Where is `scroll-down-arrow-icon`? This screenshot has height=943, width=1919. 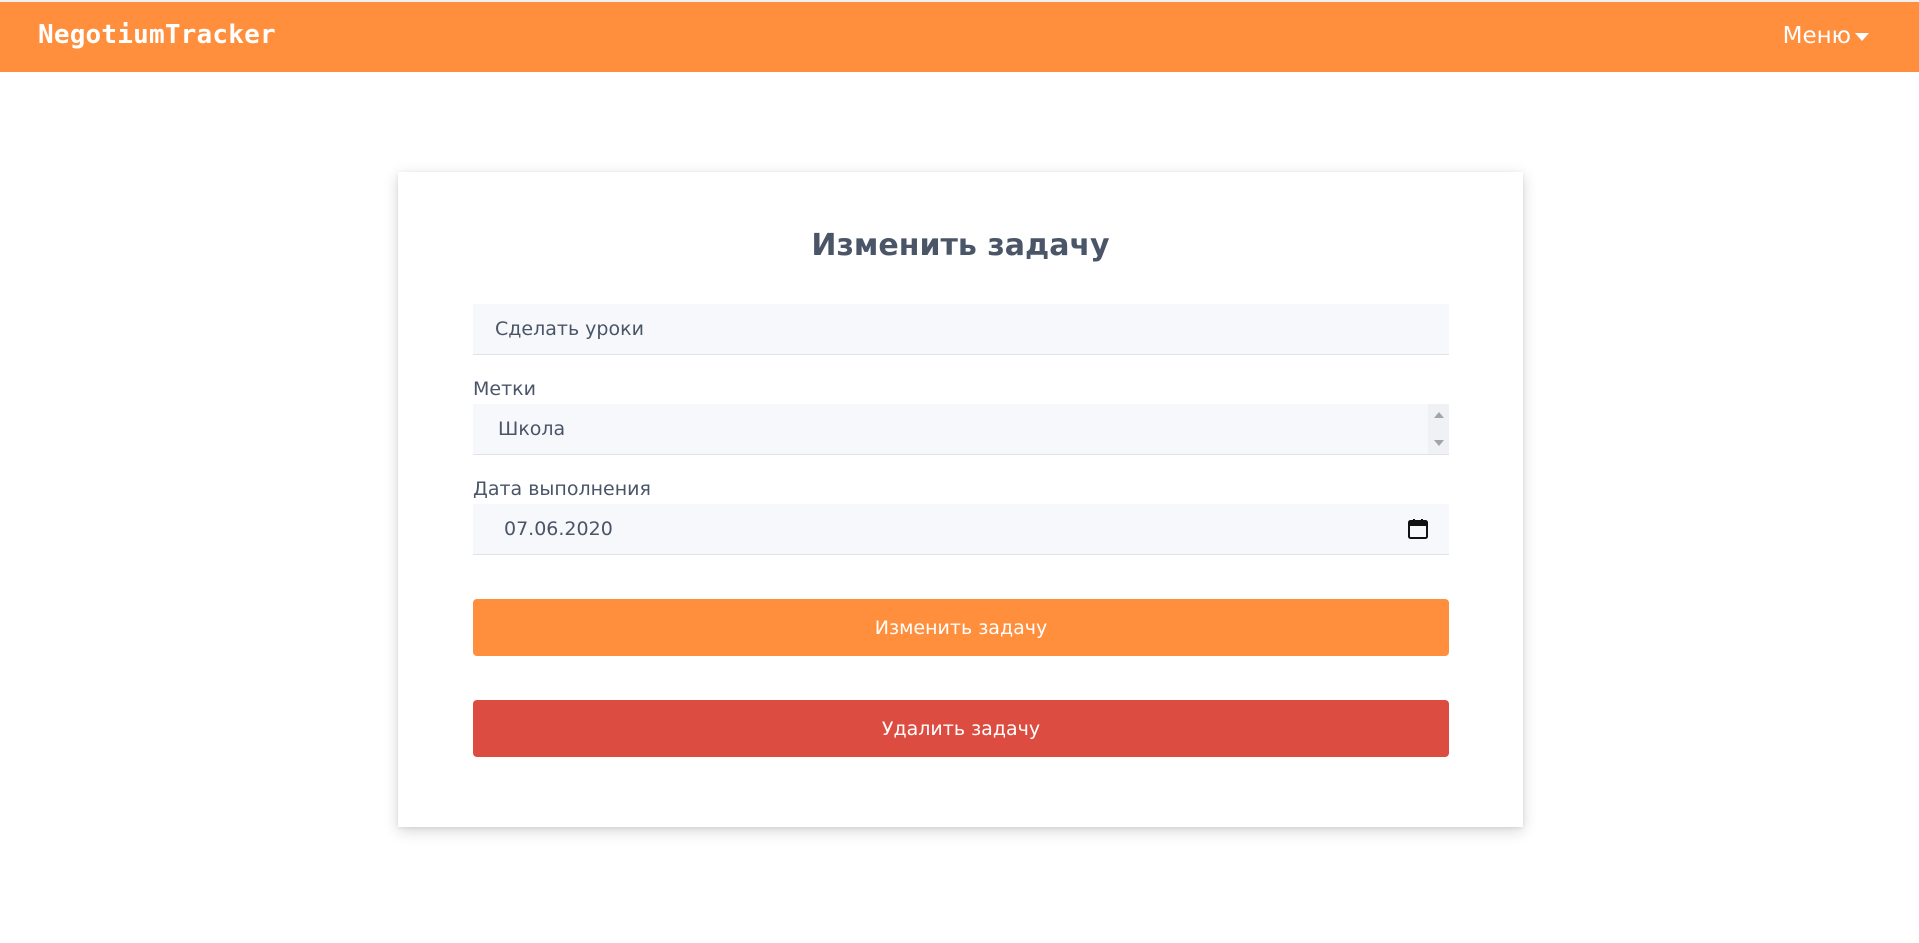 scroll-down-arrow-icon is located at coordinates (1438, 443).